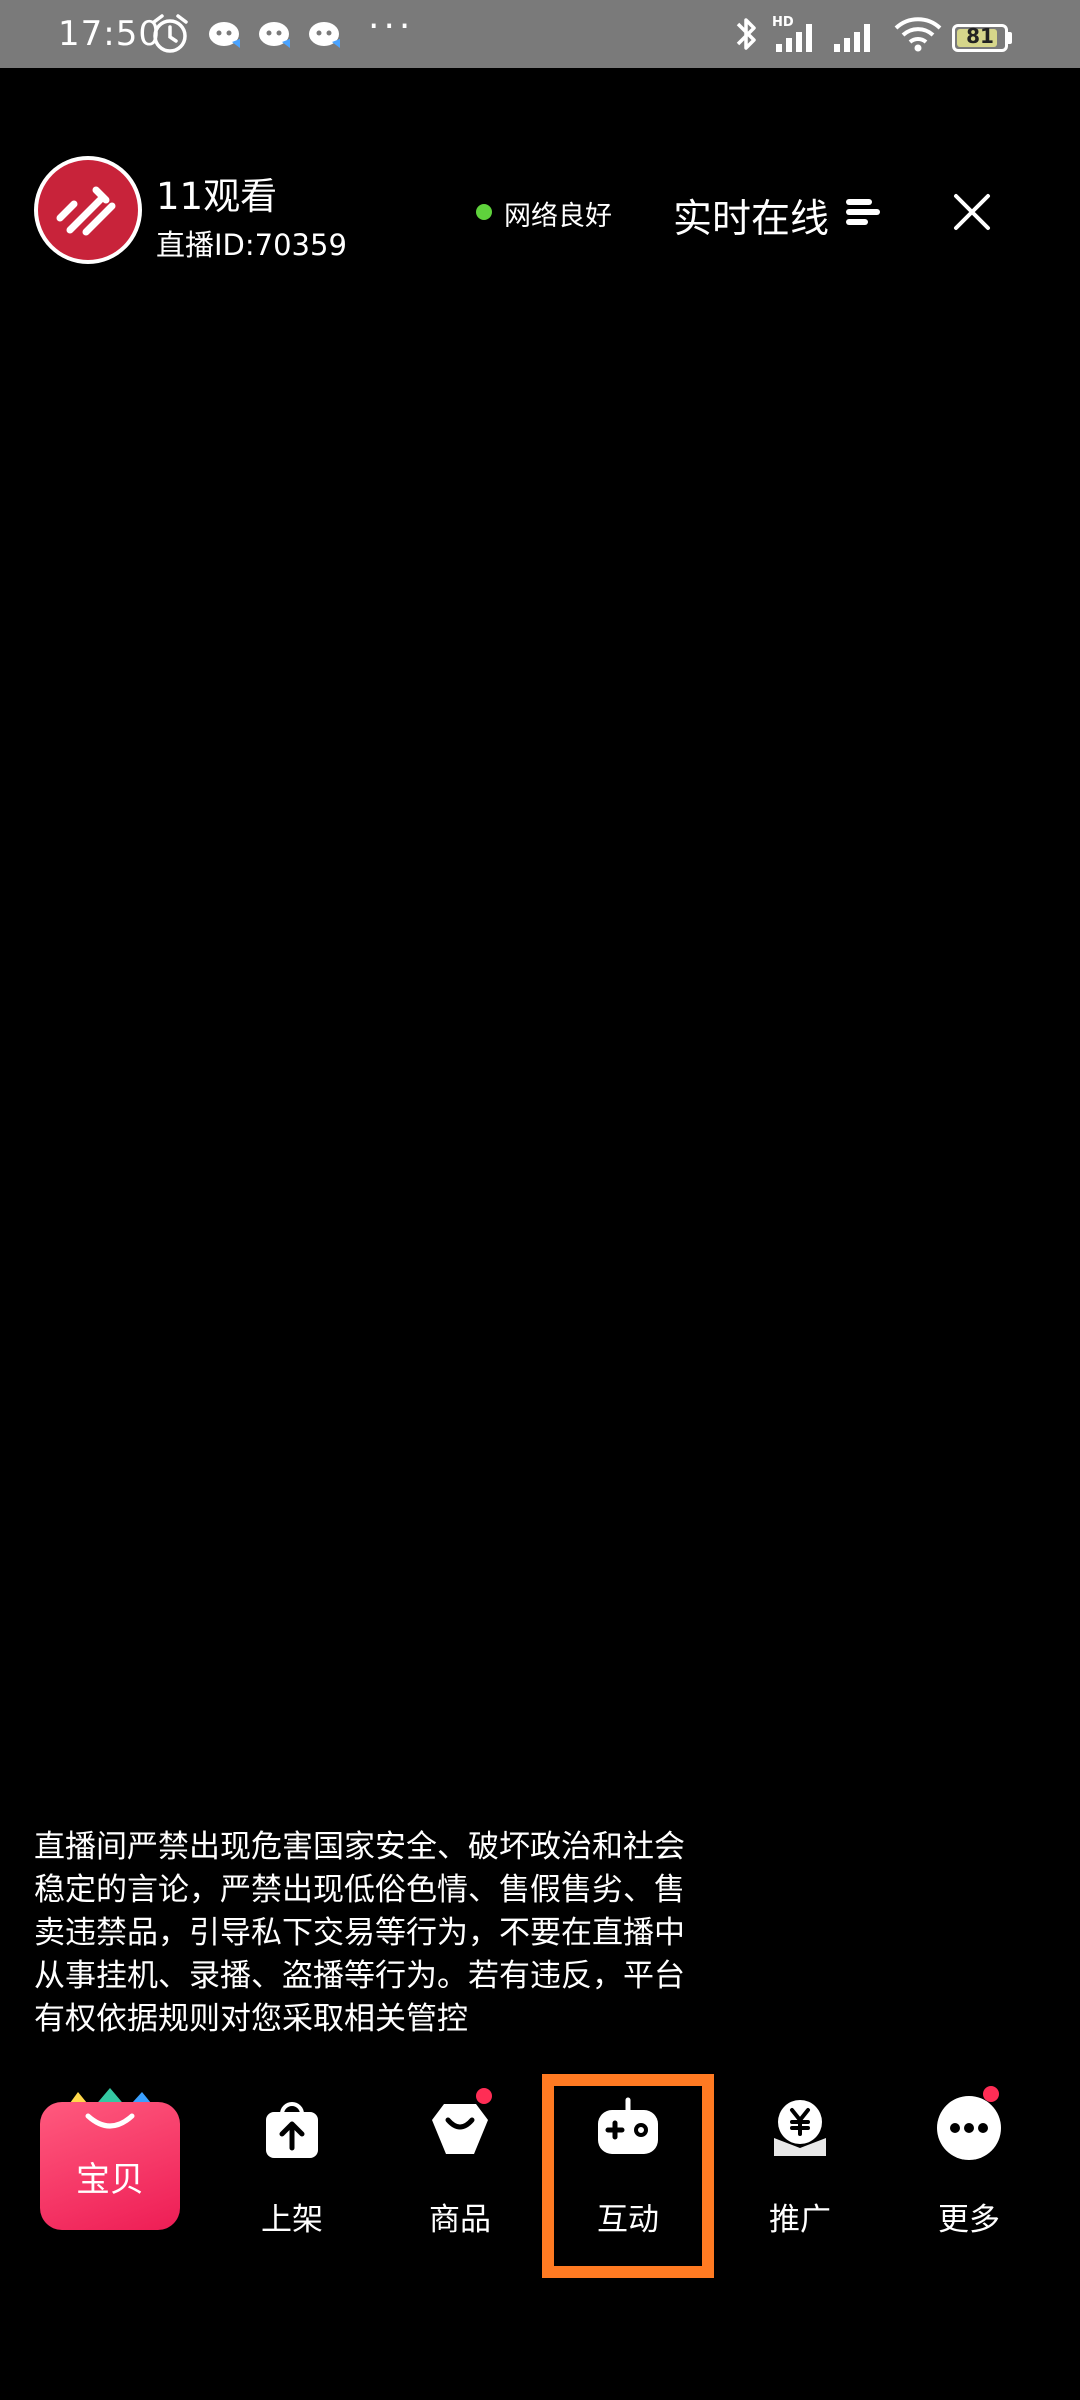 This screenshot has height=2400, width=1080. What do you see at coordinates (540, 34) in the screenshot?
I see `status-bar: 17:50 ··· HD 81` at bounding box center [540, 34].